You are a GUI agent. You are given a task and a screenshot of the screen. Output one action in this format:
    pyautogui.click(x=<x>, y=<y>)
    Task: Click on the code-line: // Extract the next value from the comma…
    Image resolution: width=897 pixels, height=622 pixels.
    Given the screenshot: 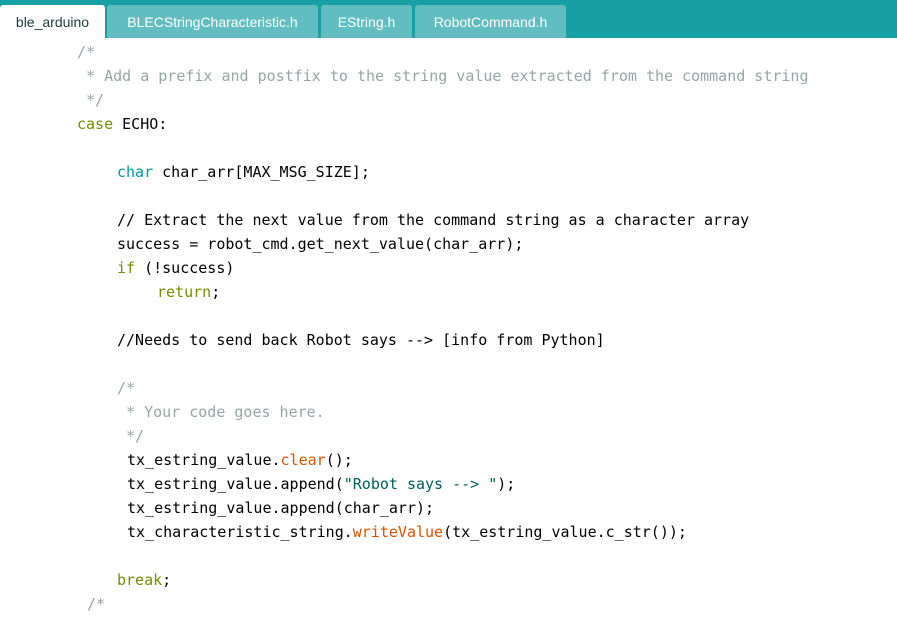 What is the action you would take?
    pyautogui.click(x=433, y=220)
    